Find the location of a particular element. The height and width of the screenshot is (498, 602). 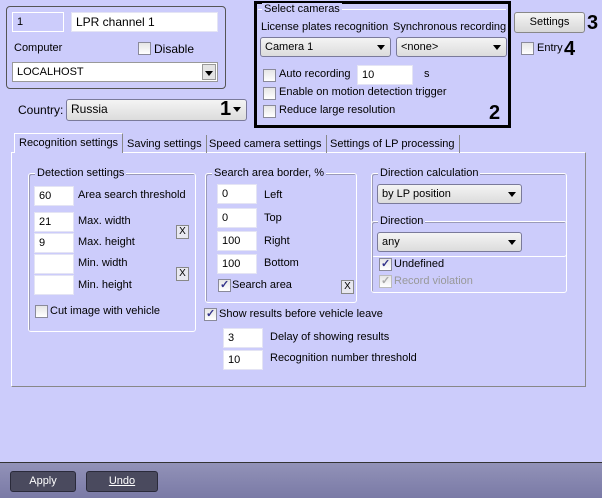

recognition-threshold-field: 10 is located at coordinates (243, 360).